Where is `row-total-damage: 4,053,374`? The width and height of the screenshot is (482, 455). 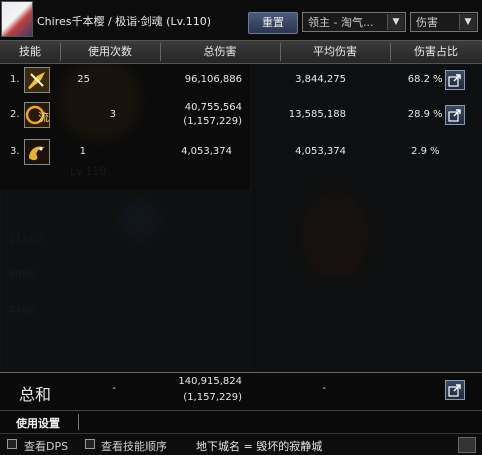
row-total-damage: 4,053,374 is located at coordinates (206, 151).